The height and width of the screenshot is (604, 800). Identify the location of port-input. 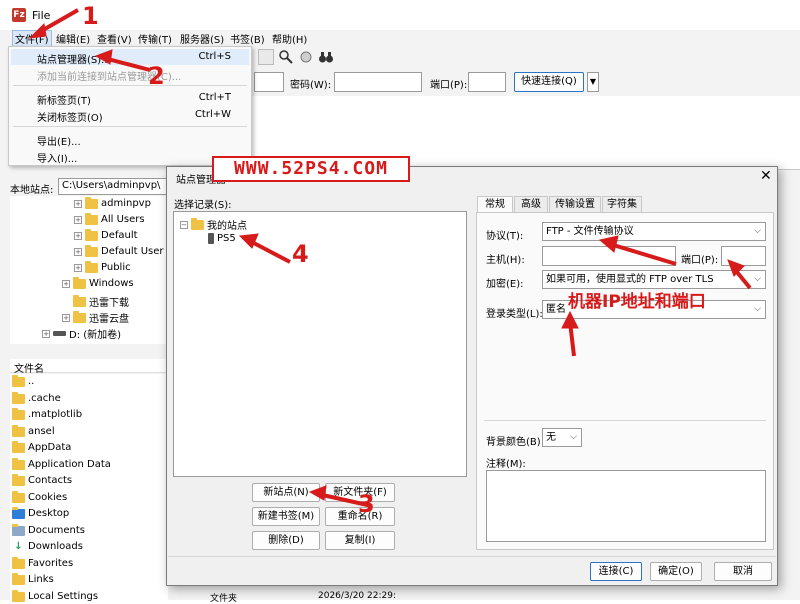
(743, 256).